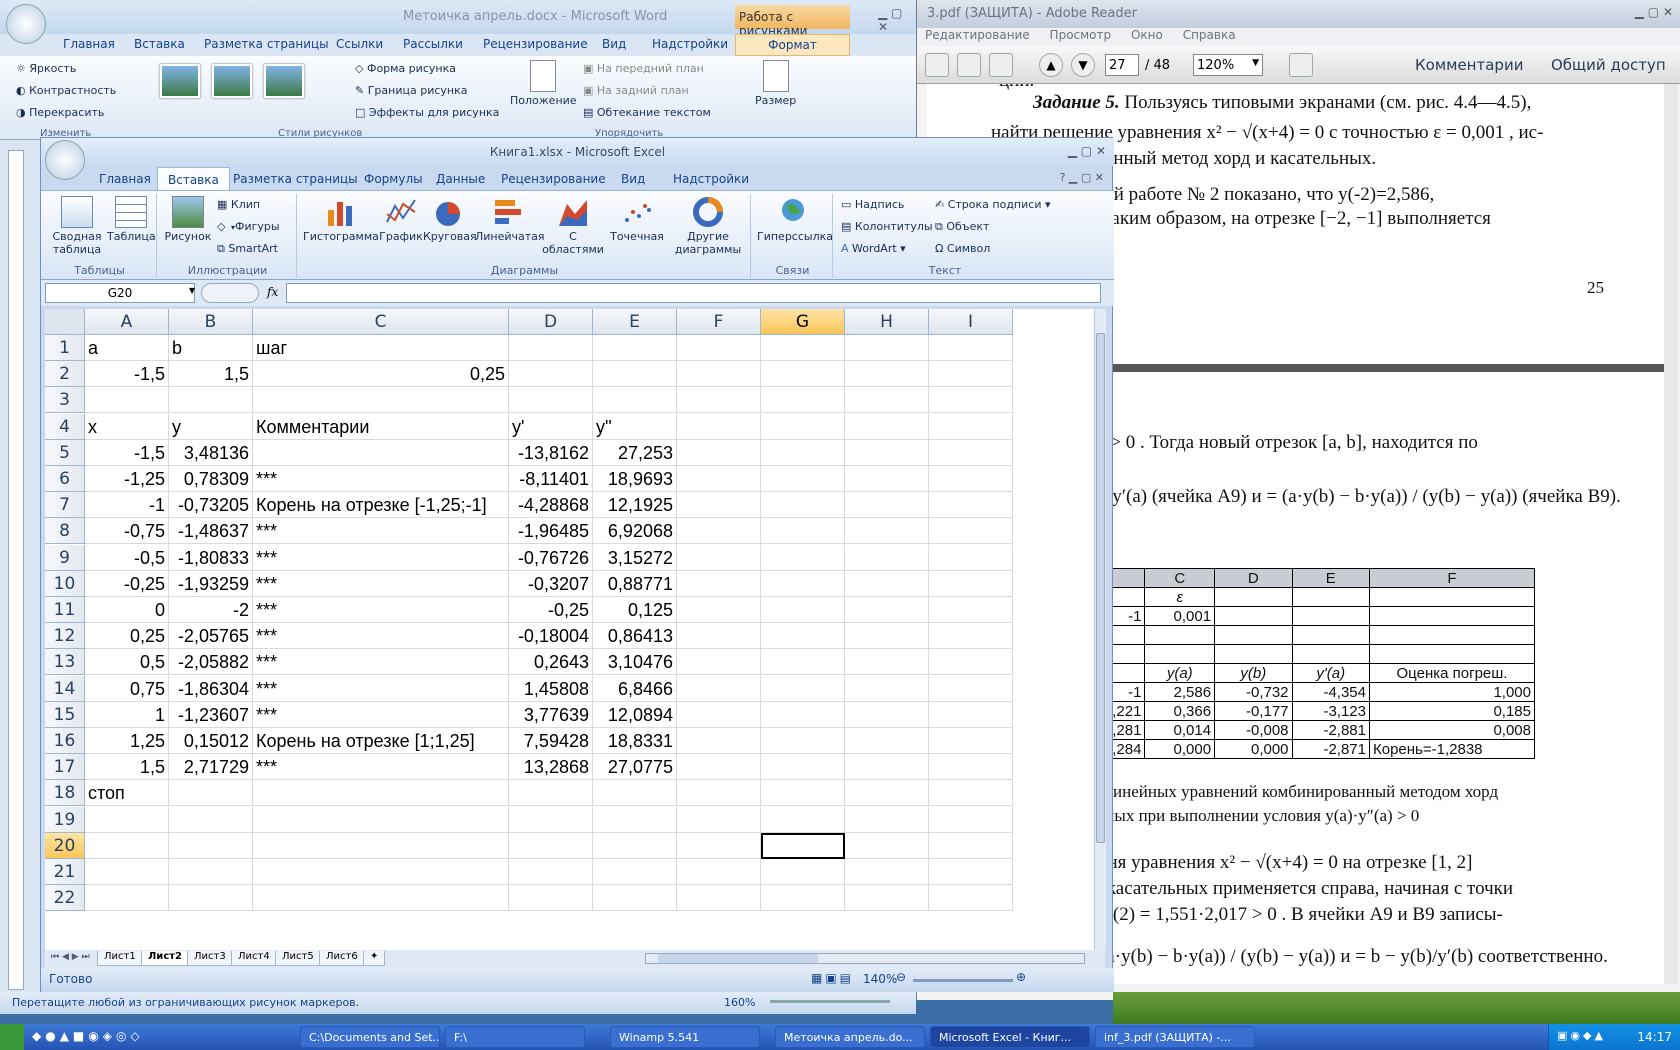 This screenshot has height=1050, width=1680. What do you see at coordinates (65, 531) in the screenshot?
I see `row-header: 8` at bounding box center [65, 531].